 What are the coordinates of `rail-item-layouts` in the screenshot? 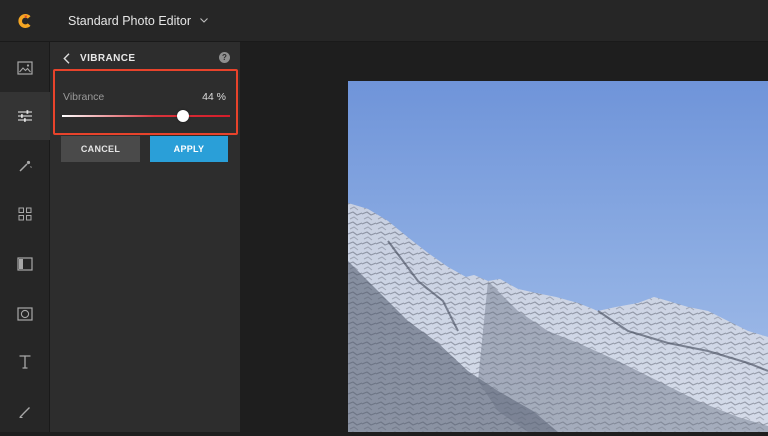 It's located at (25, 214).